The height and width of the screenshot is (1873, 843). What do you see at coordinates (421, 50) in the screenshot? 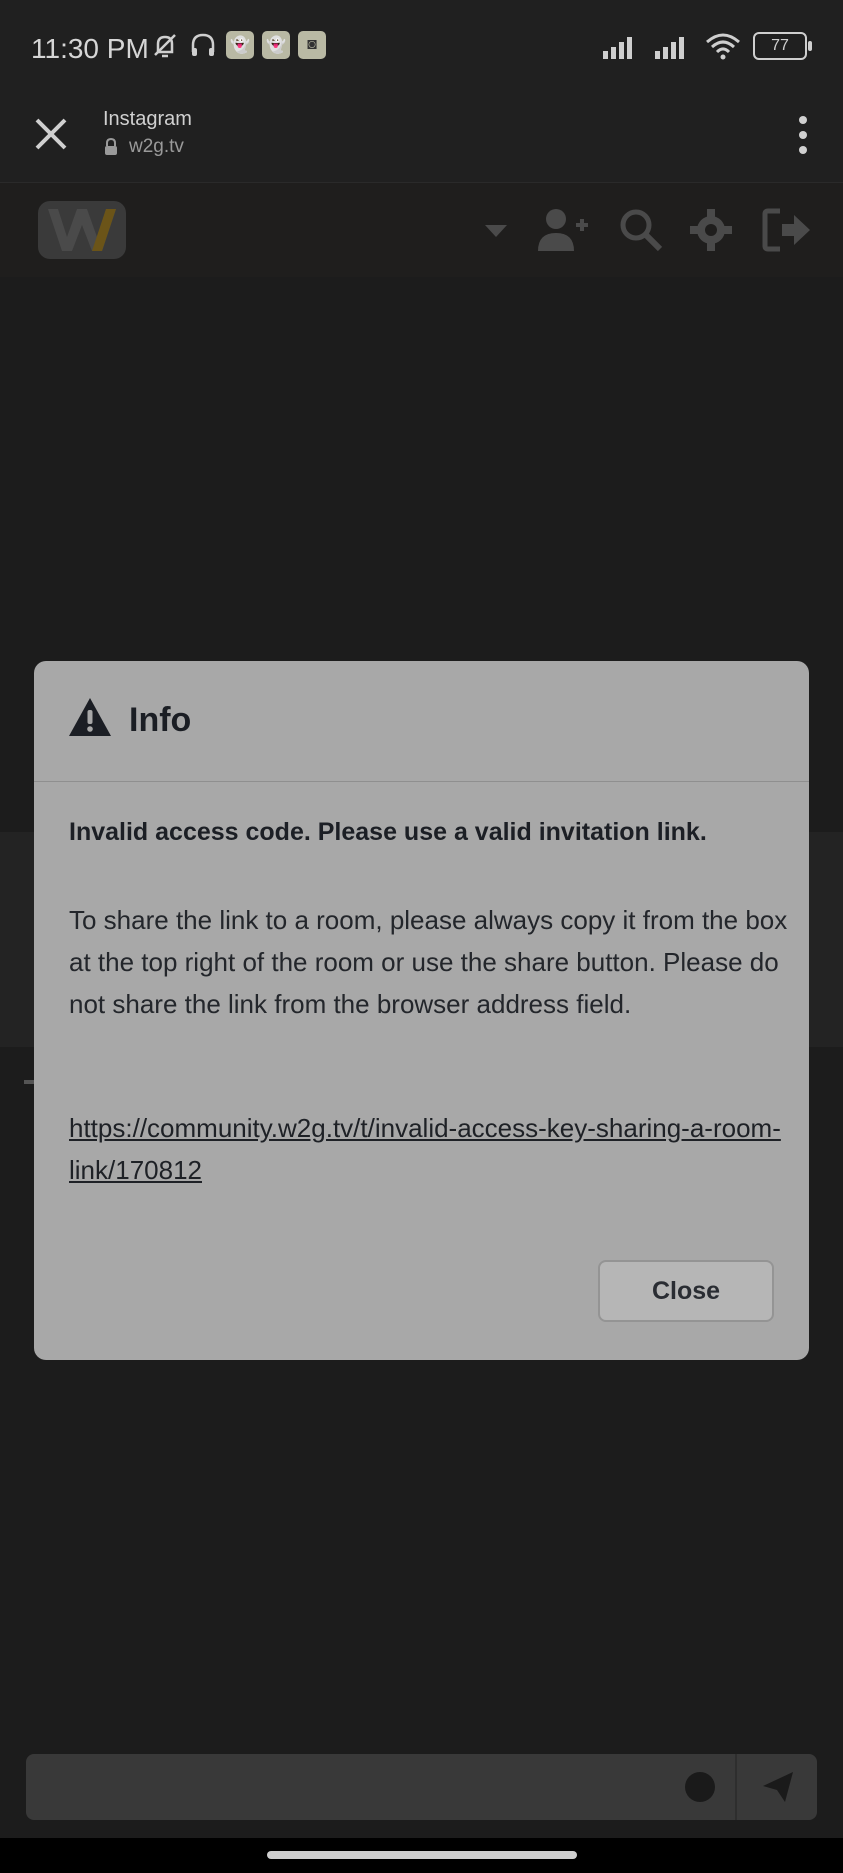
I see `status-bar: 11:30 PM 👻 👻 ◙ 77` at bounding box center [421, 50].